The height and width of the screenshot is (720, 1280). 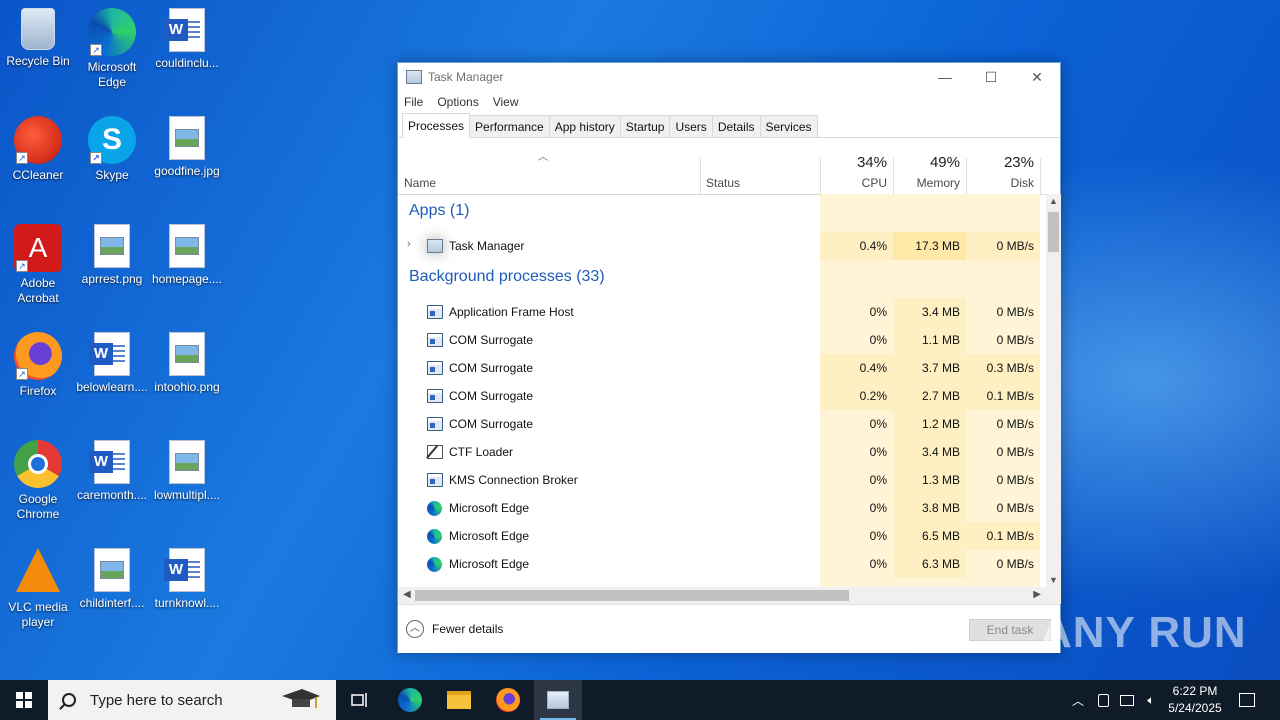 I want to click on menu-file: File, so click(x=413, y=102).